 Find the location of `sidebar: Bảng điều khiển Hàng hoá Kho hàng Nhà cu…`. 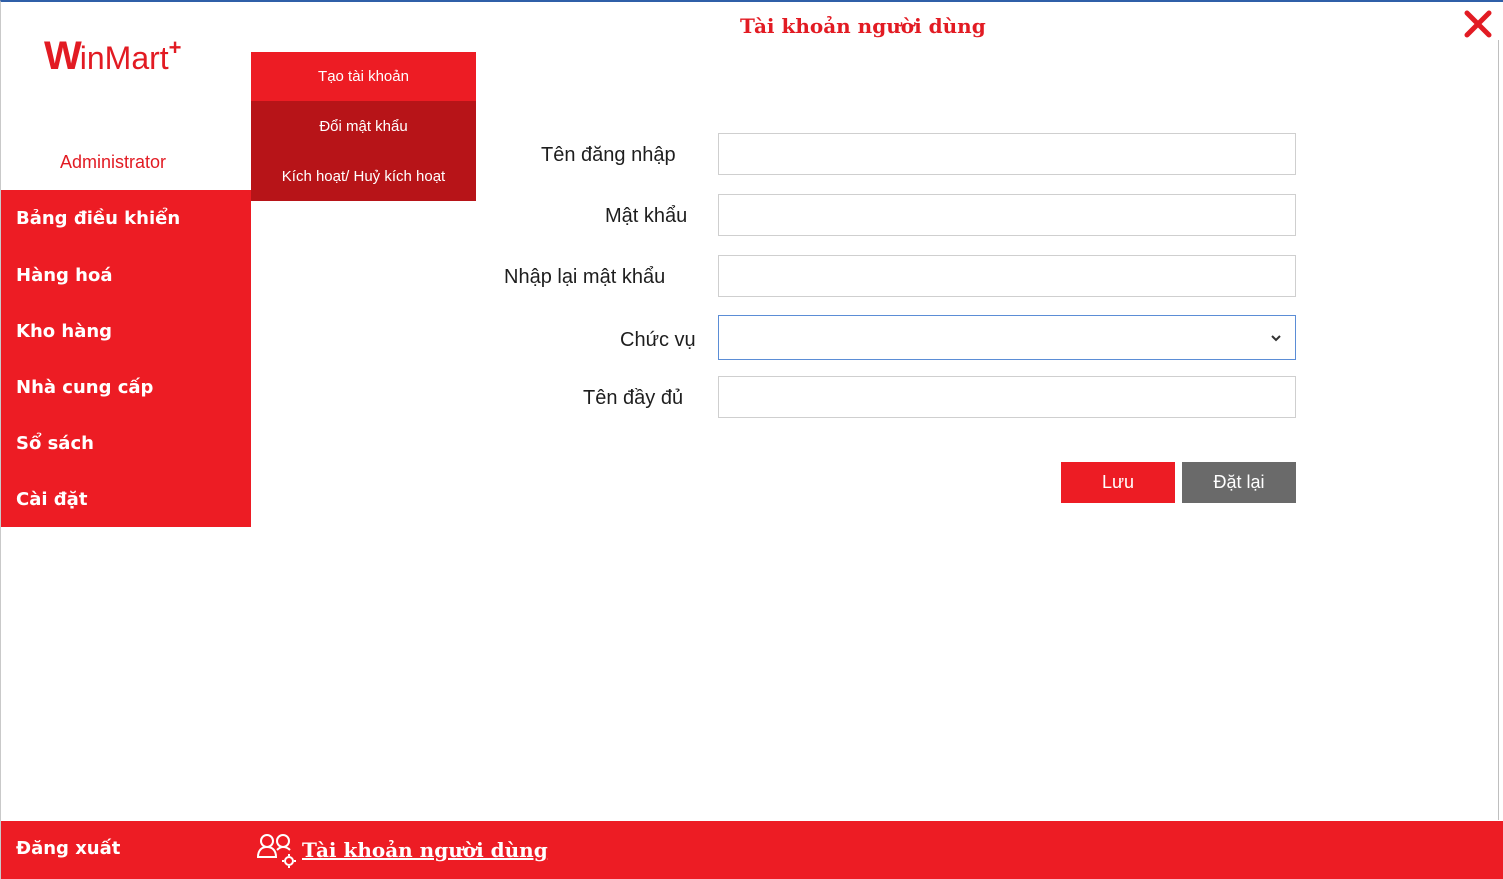

sidebar: Bảng điều khiển Hàng hoá Kho hàng Nhà cu… is located at coordinates (126, 358).